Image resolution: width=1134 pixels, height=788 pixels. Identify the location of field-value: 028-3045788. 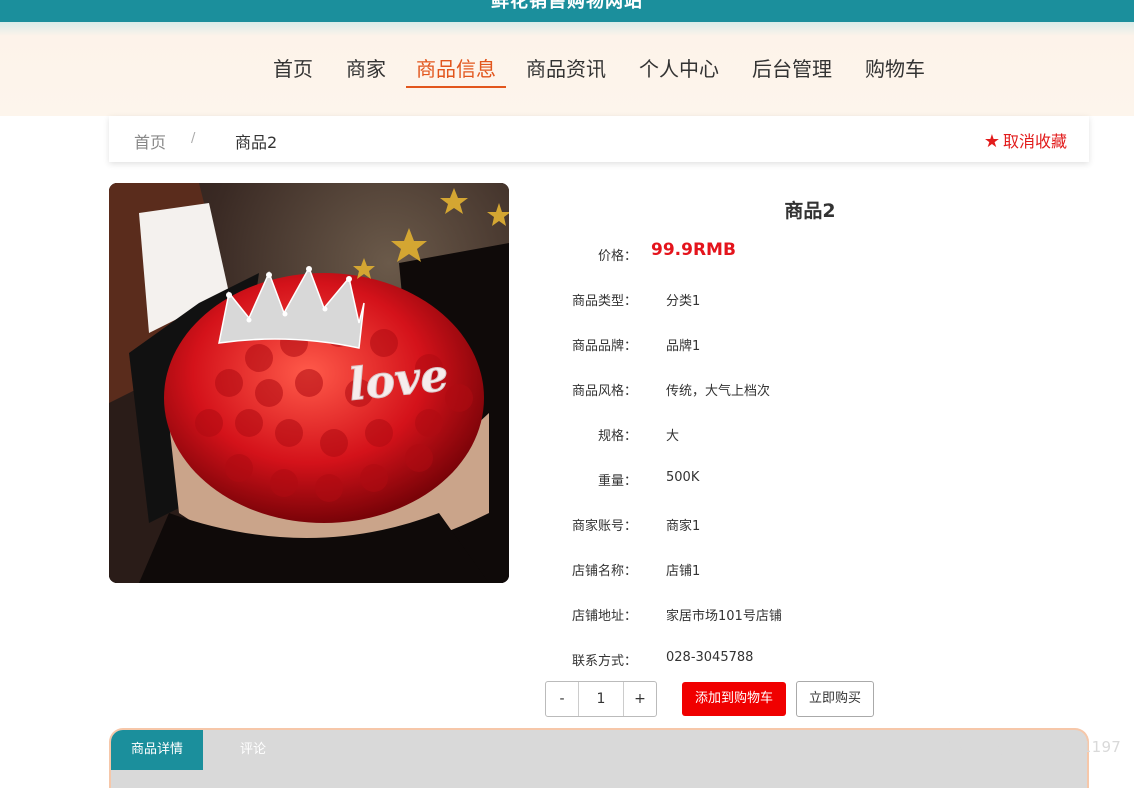
(710, 657).